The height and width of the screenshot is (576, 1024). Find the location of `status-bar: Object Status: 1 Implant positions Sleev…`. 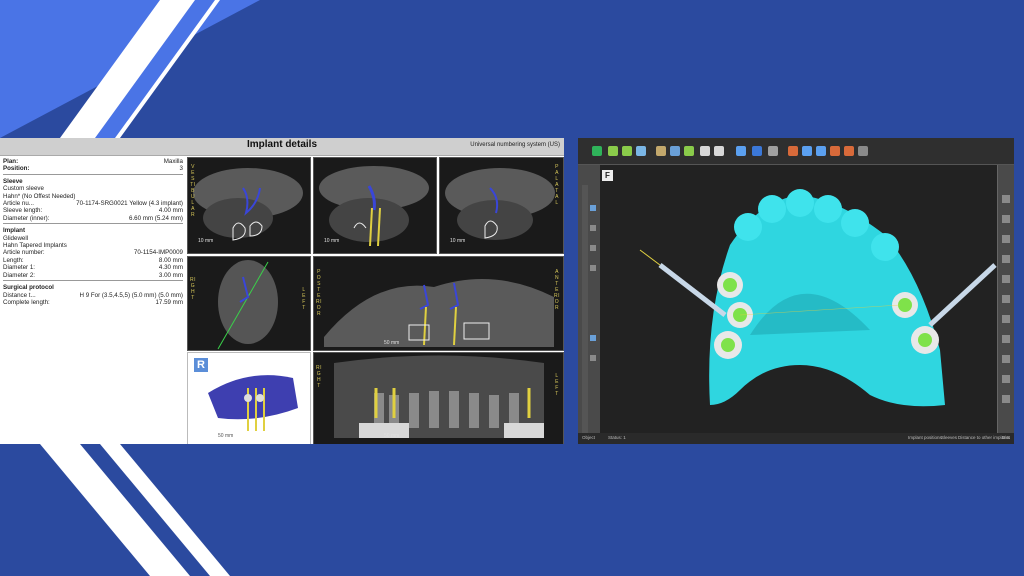

status-bar: Object Status: 1 Implant positions Sleev… is located at coordinates (796, 438).